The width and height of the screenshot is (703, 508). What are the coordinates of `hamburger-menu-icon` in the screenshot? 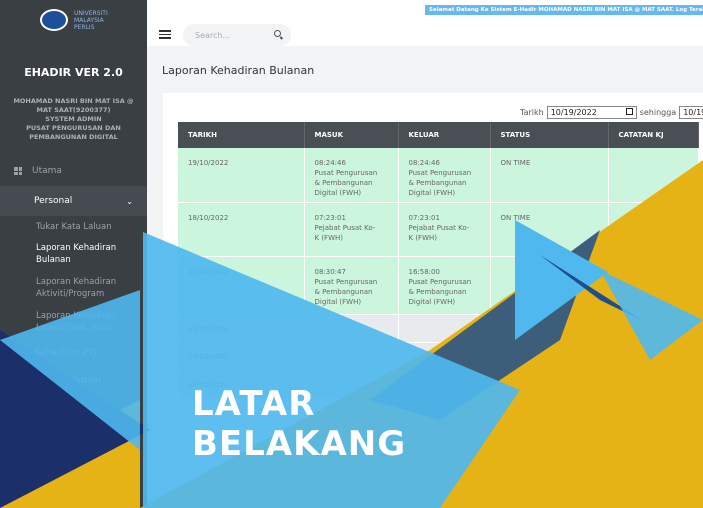 It's located at (165, 34).